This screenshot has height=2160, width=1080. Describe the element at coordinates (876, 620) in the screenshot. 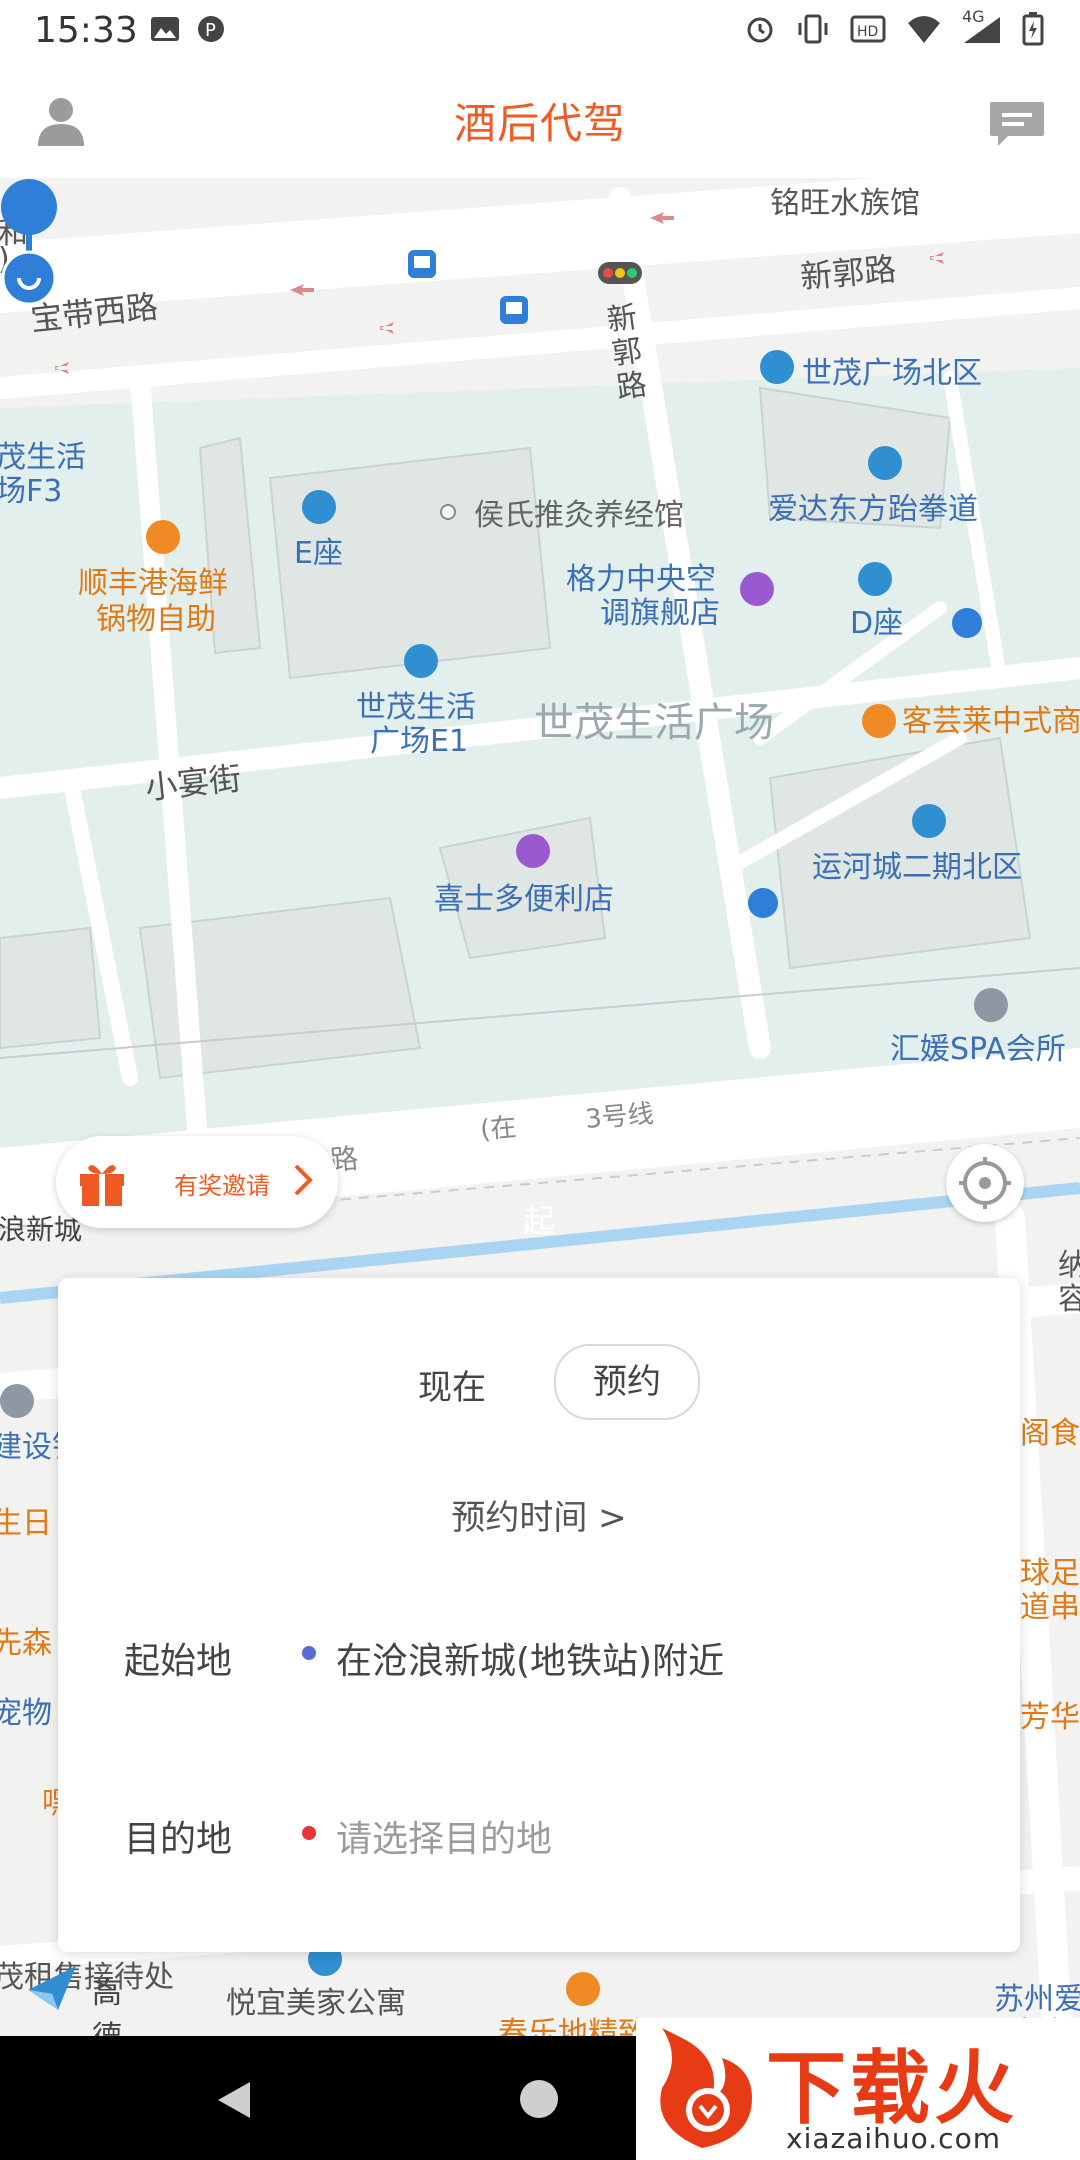

I see `map-poi: D座` at that location.